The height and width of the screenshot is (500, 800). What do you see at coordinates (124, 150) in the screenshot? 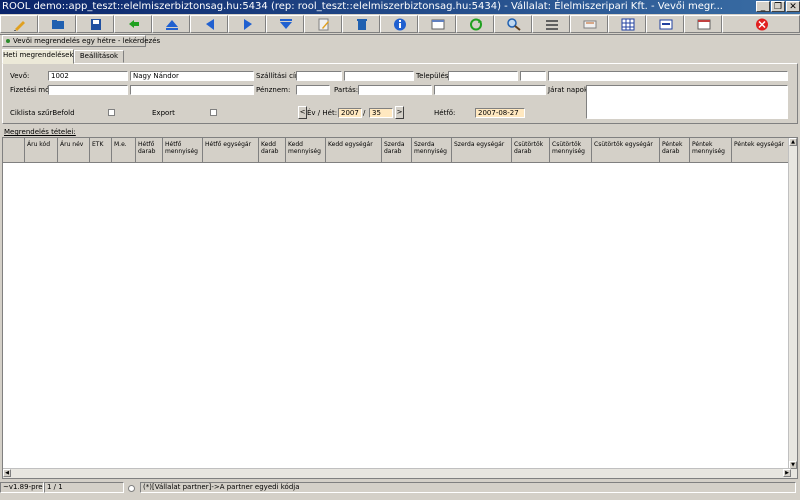
I see `column-header: M.e.` at bounding box center [124, 150].